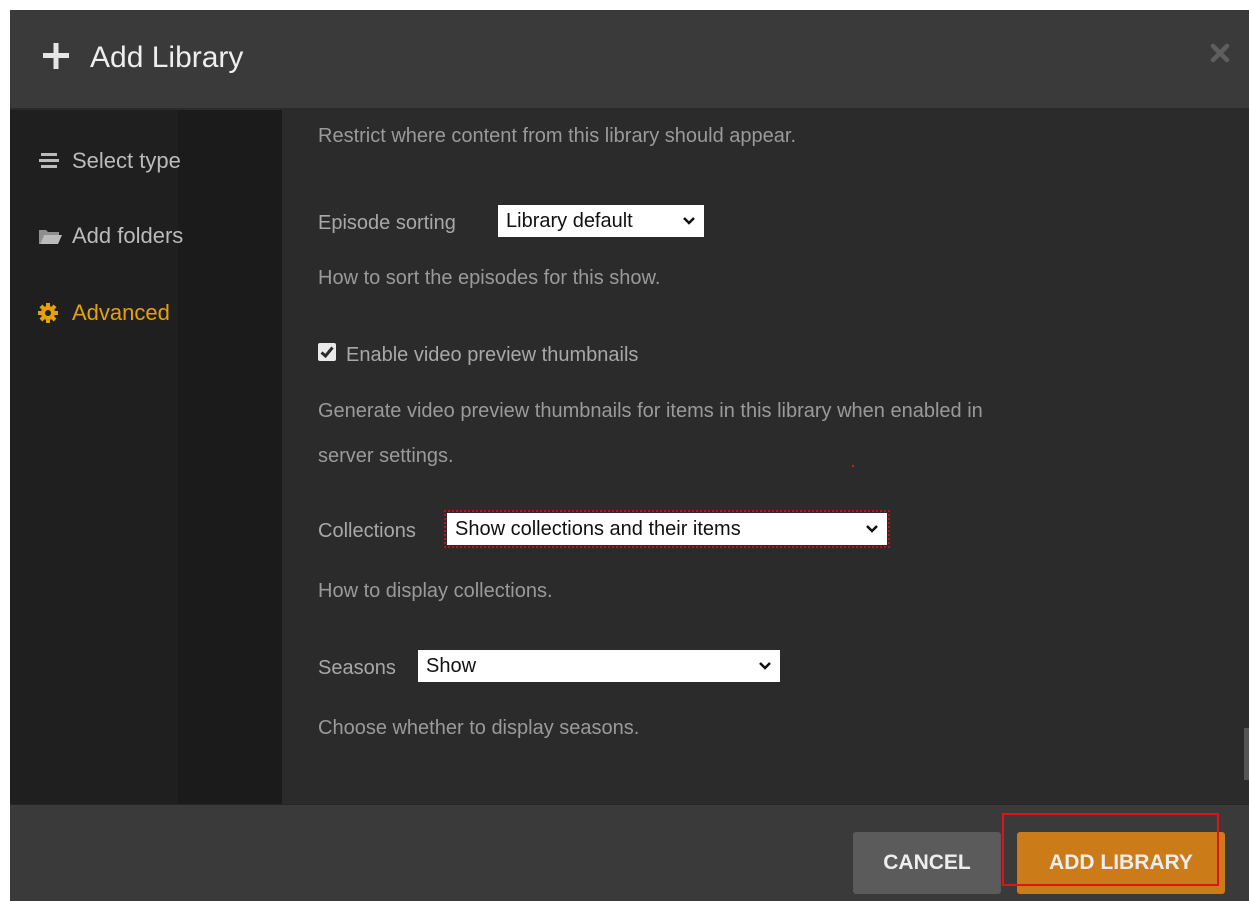 This screenshot has height=901, width=1249. I want to click on plus-icon, so click(56, 56).